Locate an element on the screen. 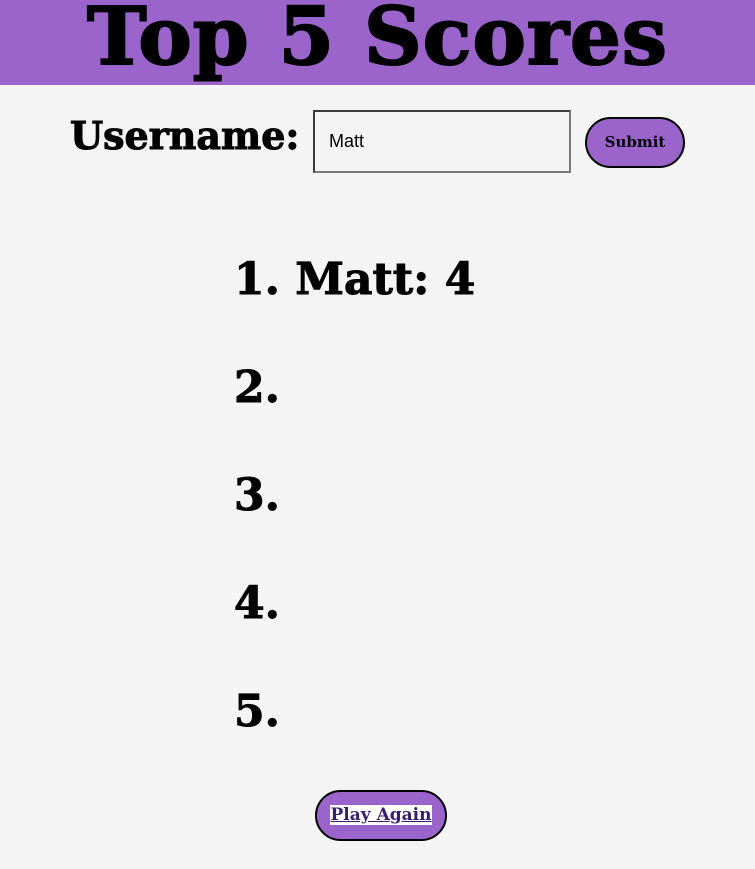  score-item-2: 2. is located at coordinates (354, 406).